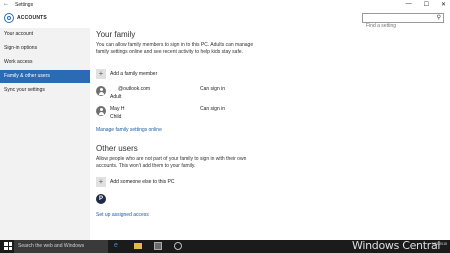 The width and height of the screenshot is (450, 253). What do you see at coordinates (129, 130) in the screenshot?
I see `manage-family-link: Manage family settings online` at bounding box center [129, 130].